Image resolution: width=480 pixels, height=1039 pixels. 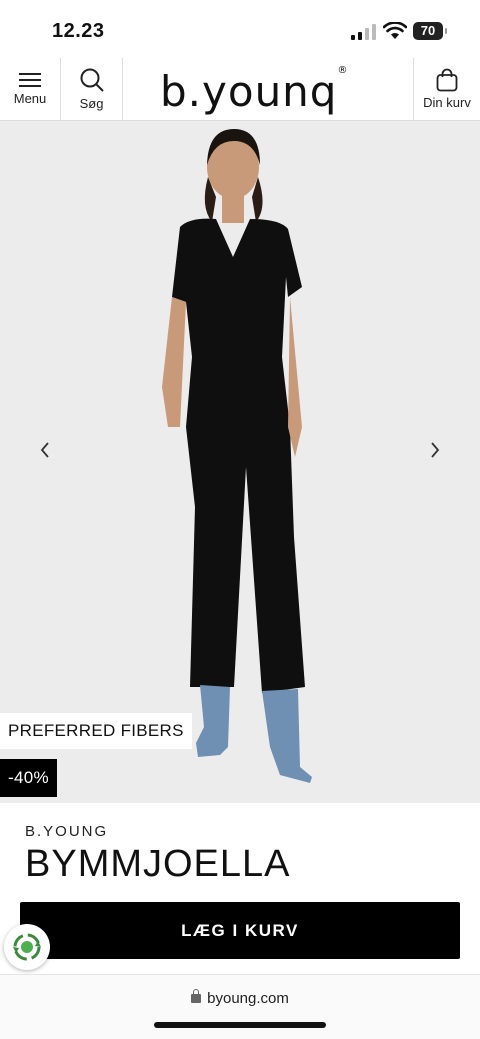 I want to click on menu-label: Menu, so click(x=30, y=98).